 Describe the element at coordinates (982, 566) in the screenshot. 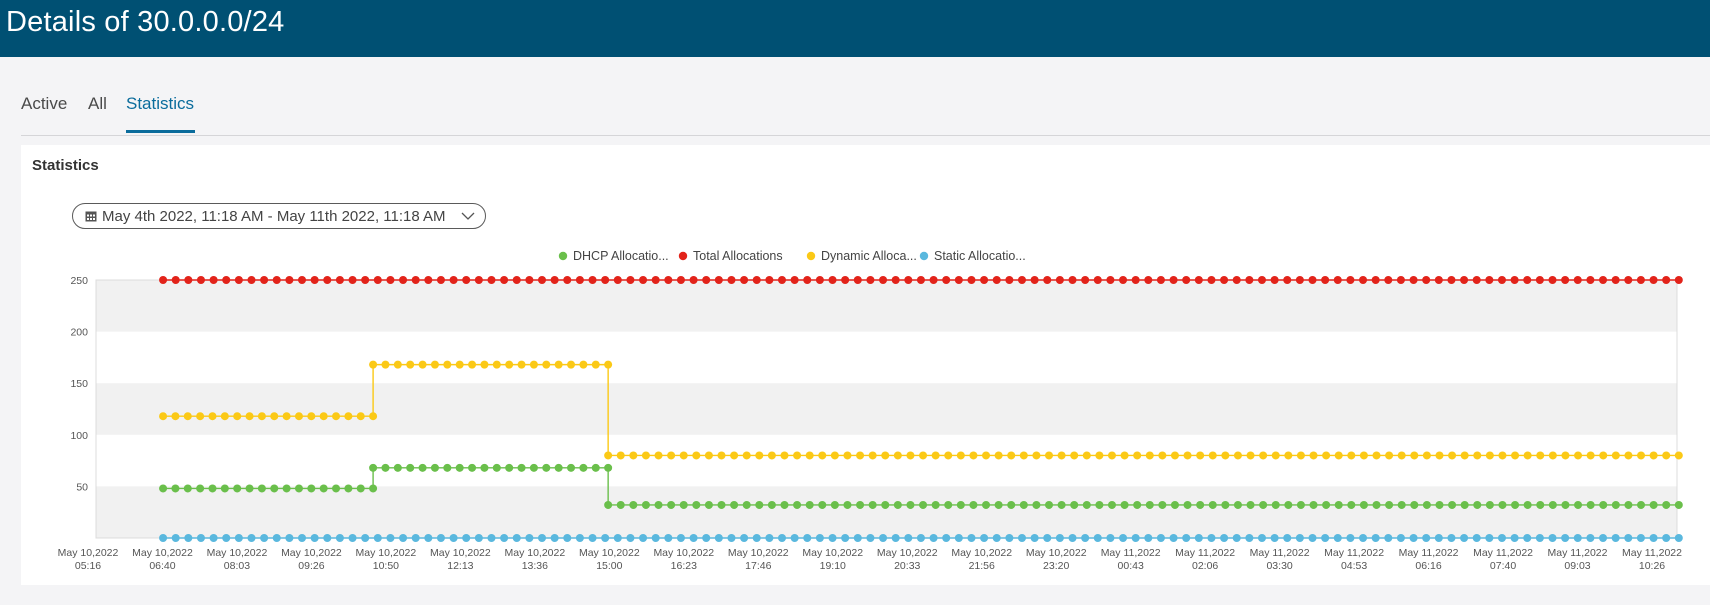

I see `x-tick-label: 21:56` at that location.